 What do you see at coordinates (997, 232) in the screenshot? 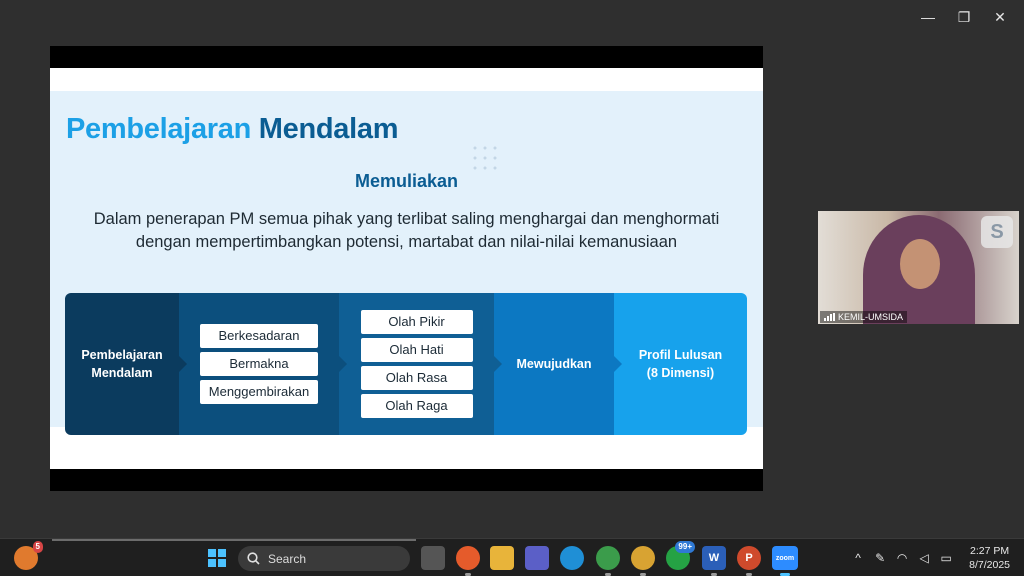
I see `participant-app-icon: S` at bounding box center [997, 232].